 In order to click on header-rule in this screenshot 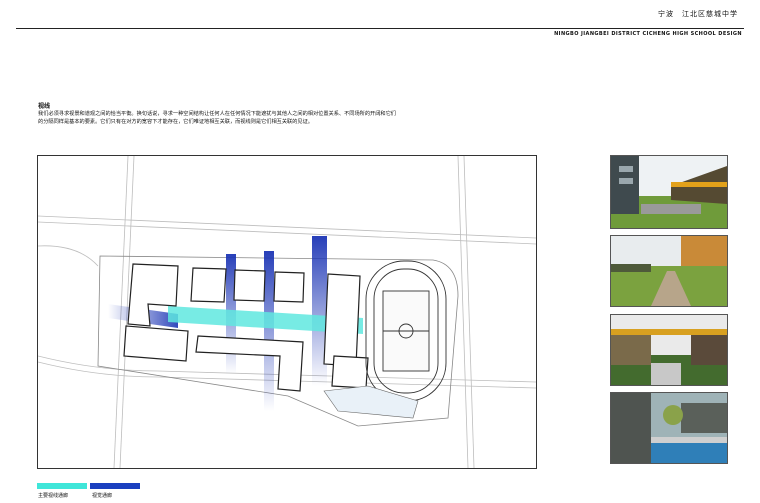, I will do `click(380, 28)`.